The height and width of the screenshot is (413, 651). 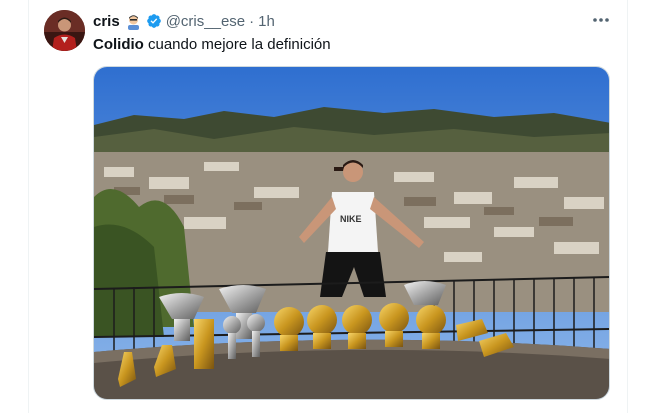 I want to click on tweet-text: Colidio cuando mejore la definición, so click(x=212, y=45).